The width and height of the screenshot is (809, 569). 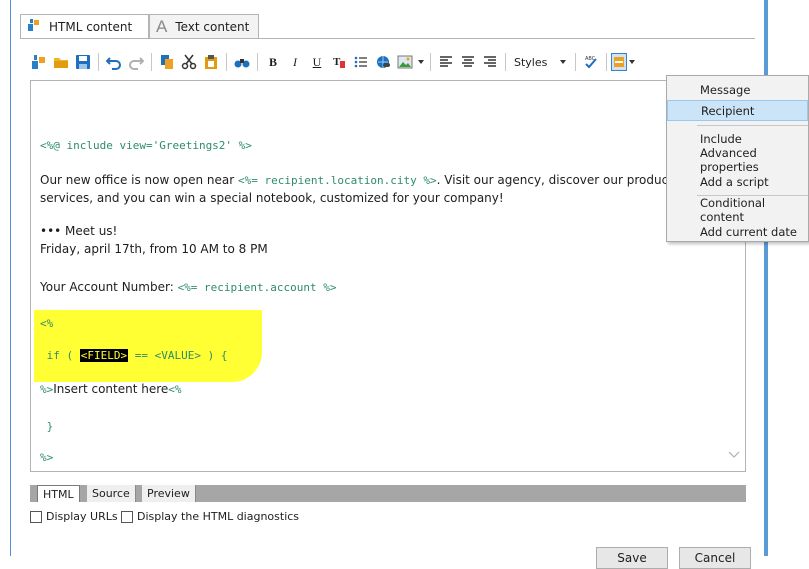 I want to click on redo-icon, so click(x=136, y=62).